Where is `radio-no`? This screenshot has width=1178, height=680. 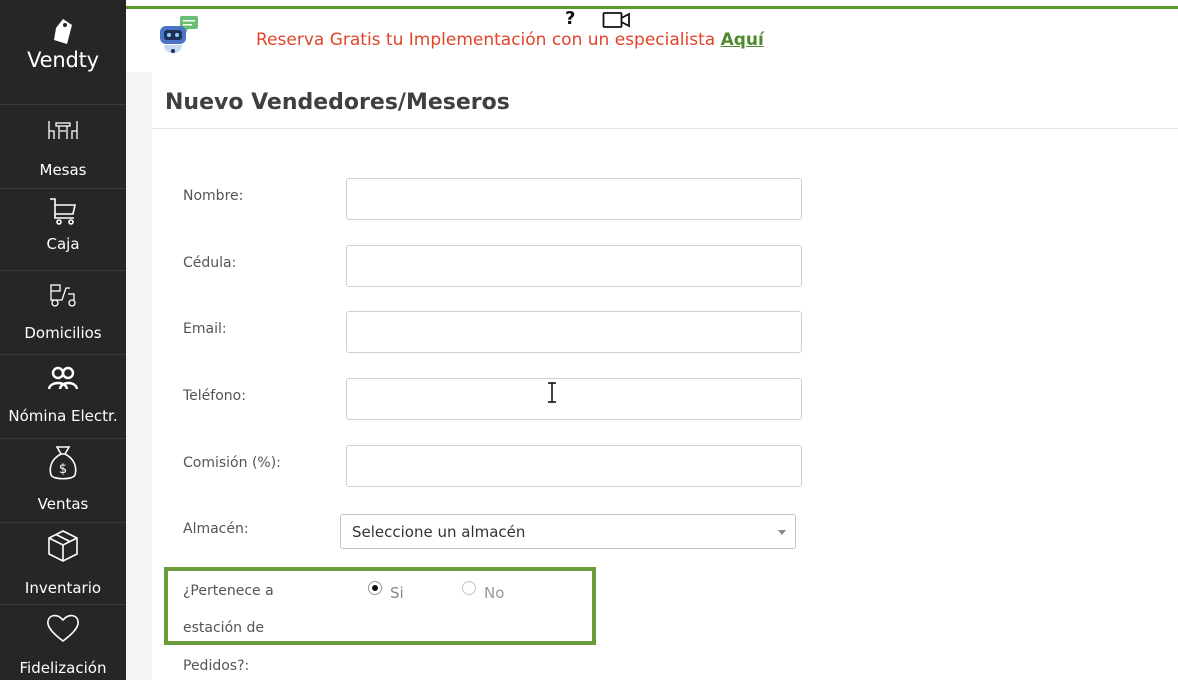
radio-no is located at coordinates (469, 588).